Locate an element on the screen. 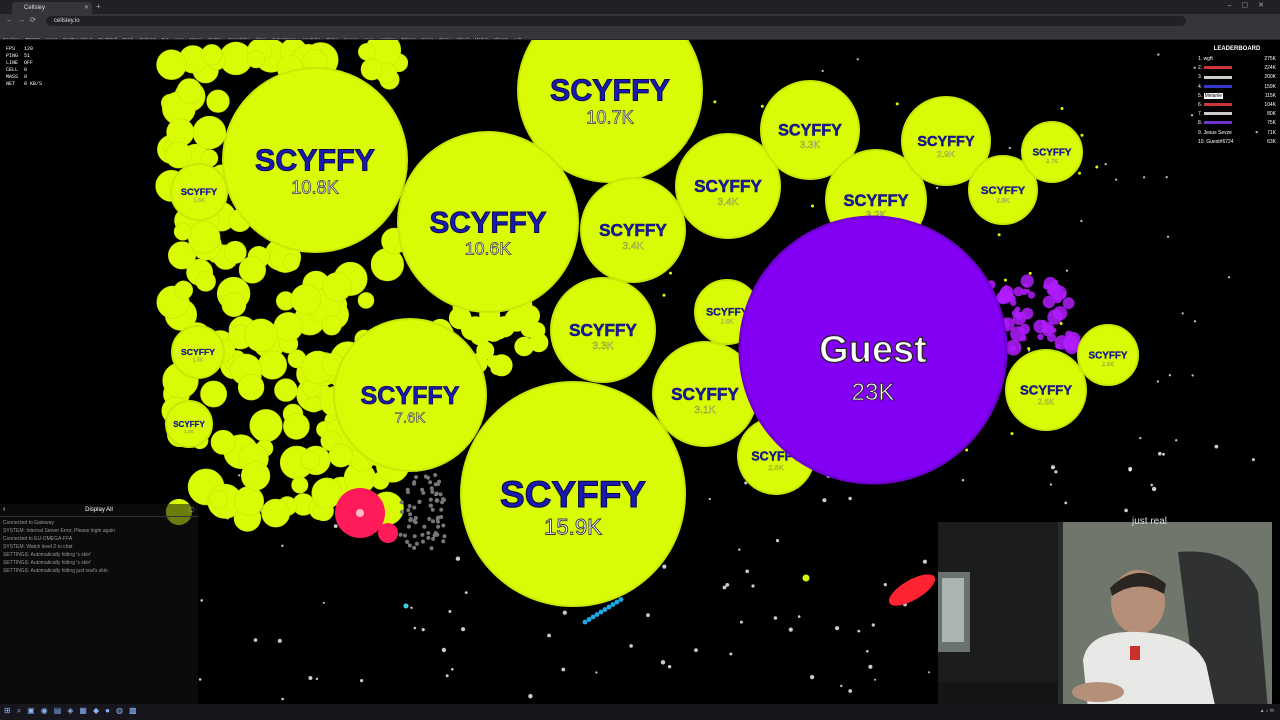 The width and height of the screenshot is (1280, 720). stat-value: 0 is located at coordinates (26, 70).